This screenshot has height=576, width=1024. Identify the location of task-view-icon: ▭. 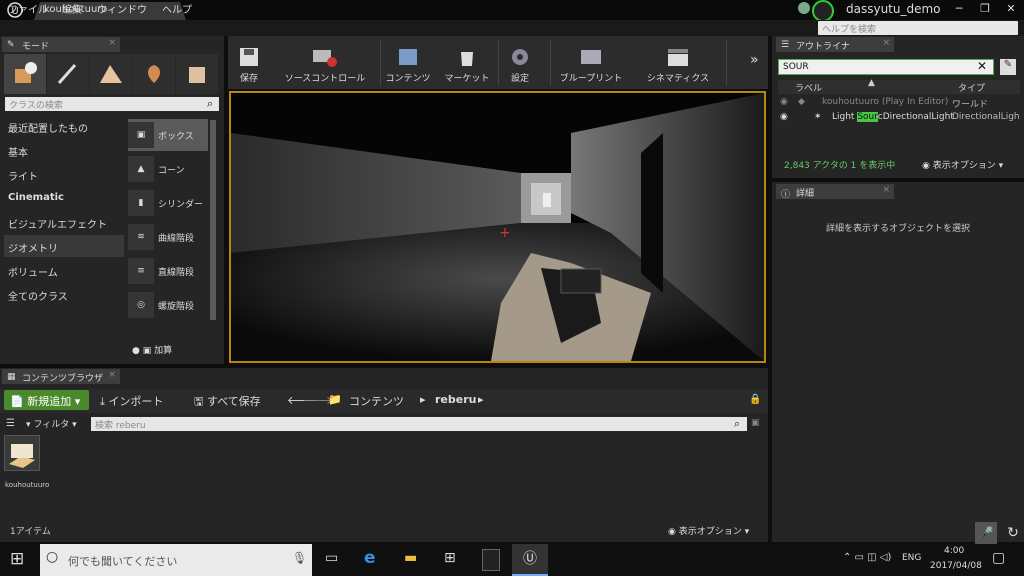
(331, 558).